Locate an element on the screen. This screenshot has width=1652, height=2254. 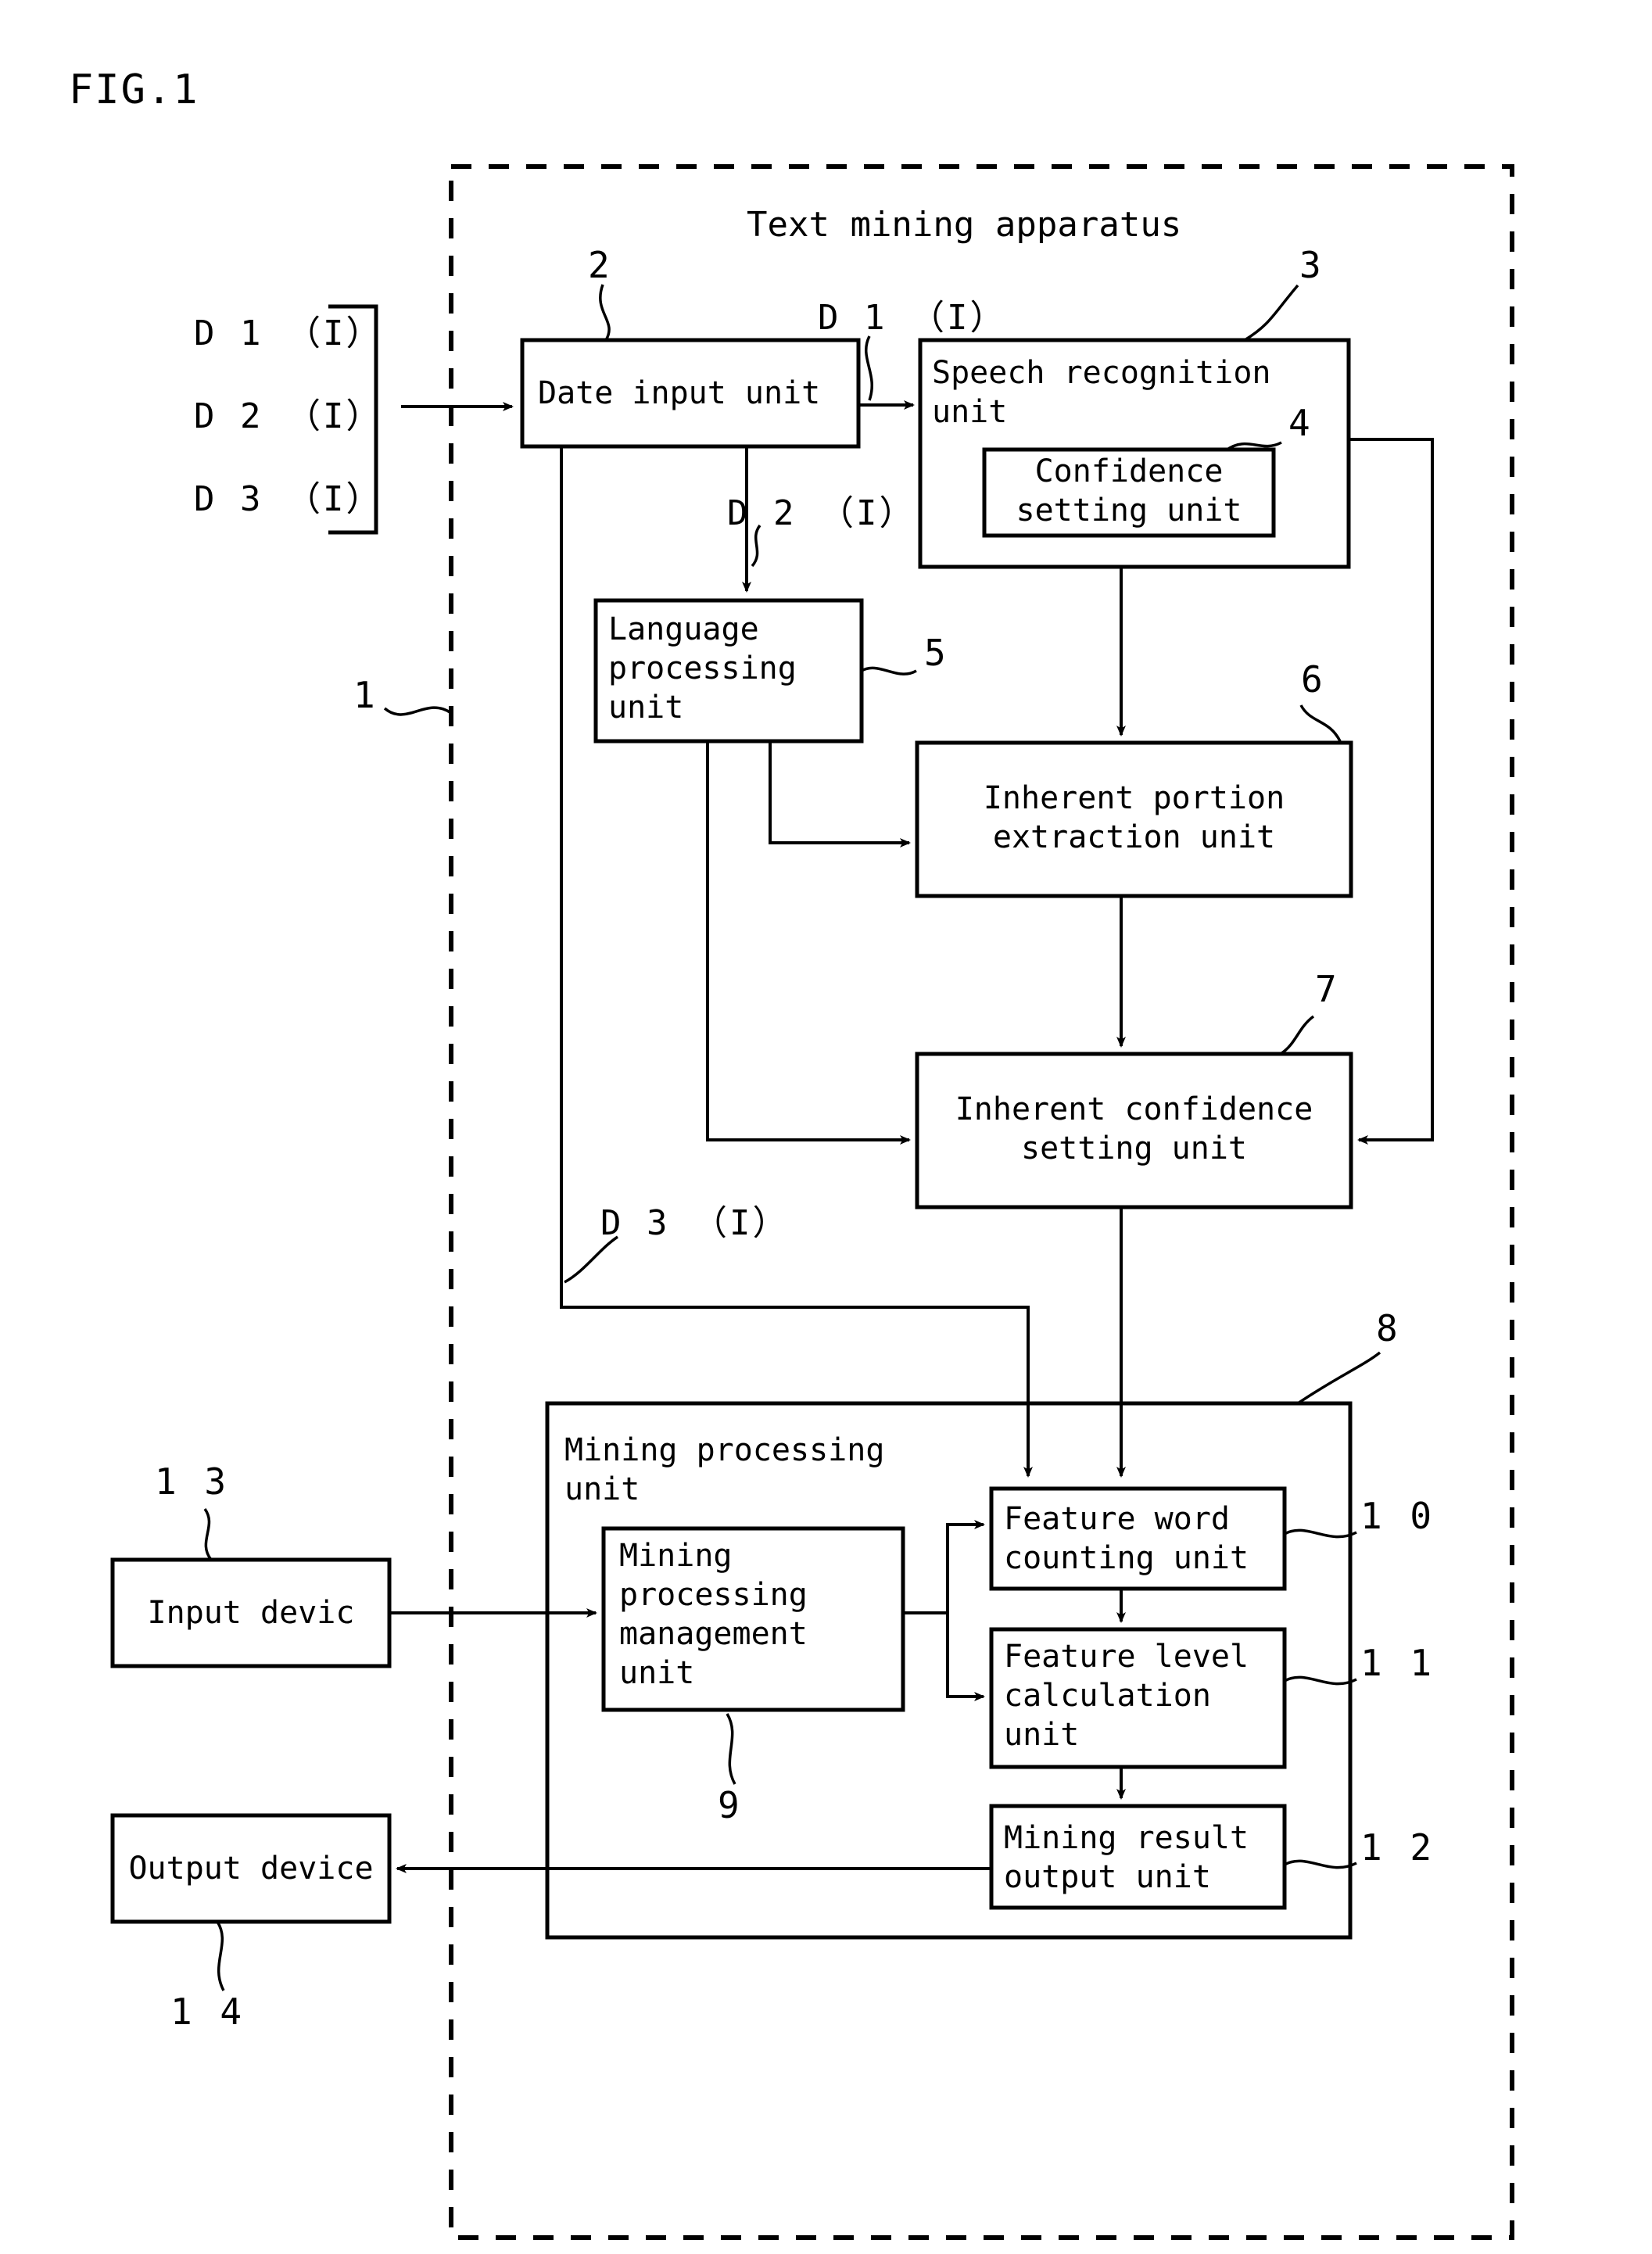
leader-line-signal-d1 is located at coordinates (869, 368).